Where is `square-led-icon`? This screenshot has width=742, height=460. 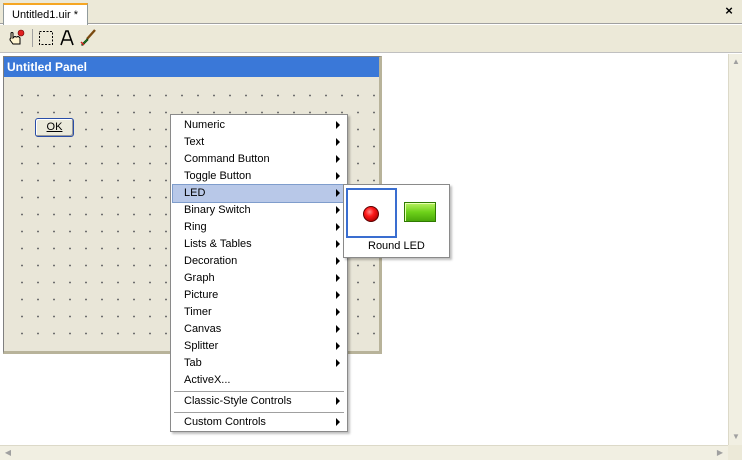
square-led-icon is located at coordinates (420, 212).